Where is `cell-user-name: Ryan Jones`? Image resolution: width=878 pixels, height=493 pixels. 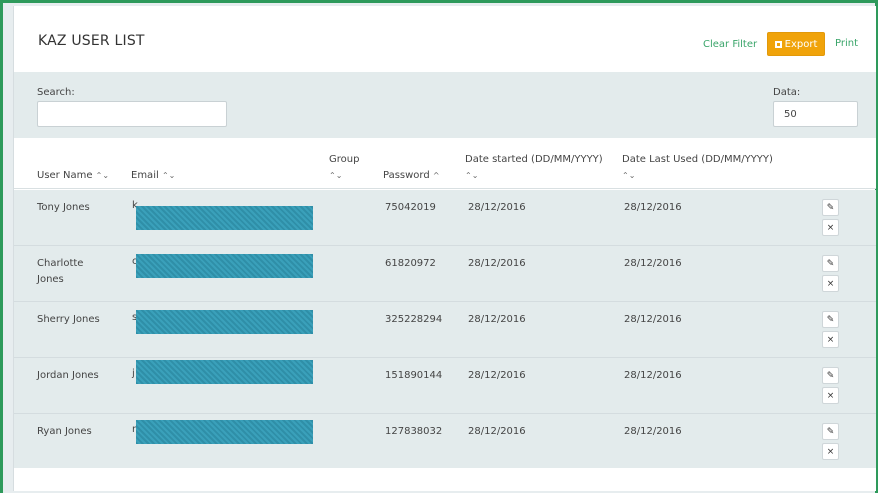
cell-user-name: Ryan Jones is located at coordinates (64, 431).